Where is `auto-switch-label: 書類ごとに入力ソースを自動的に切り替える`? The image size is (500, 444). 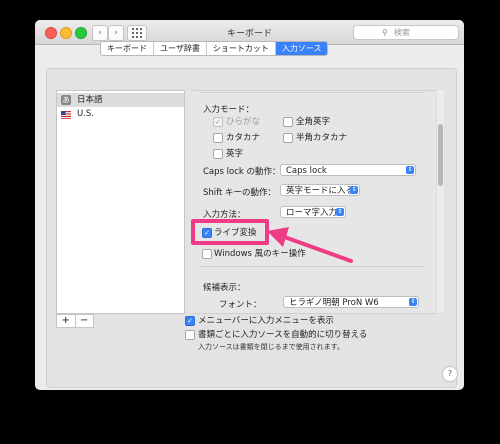
auto-switch-label: 書類ごとに入力ソースを自動的に切り替える is located at coordinates (283, 335).